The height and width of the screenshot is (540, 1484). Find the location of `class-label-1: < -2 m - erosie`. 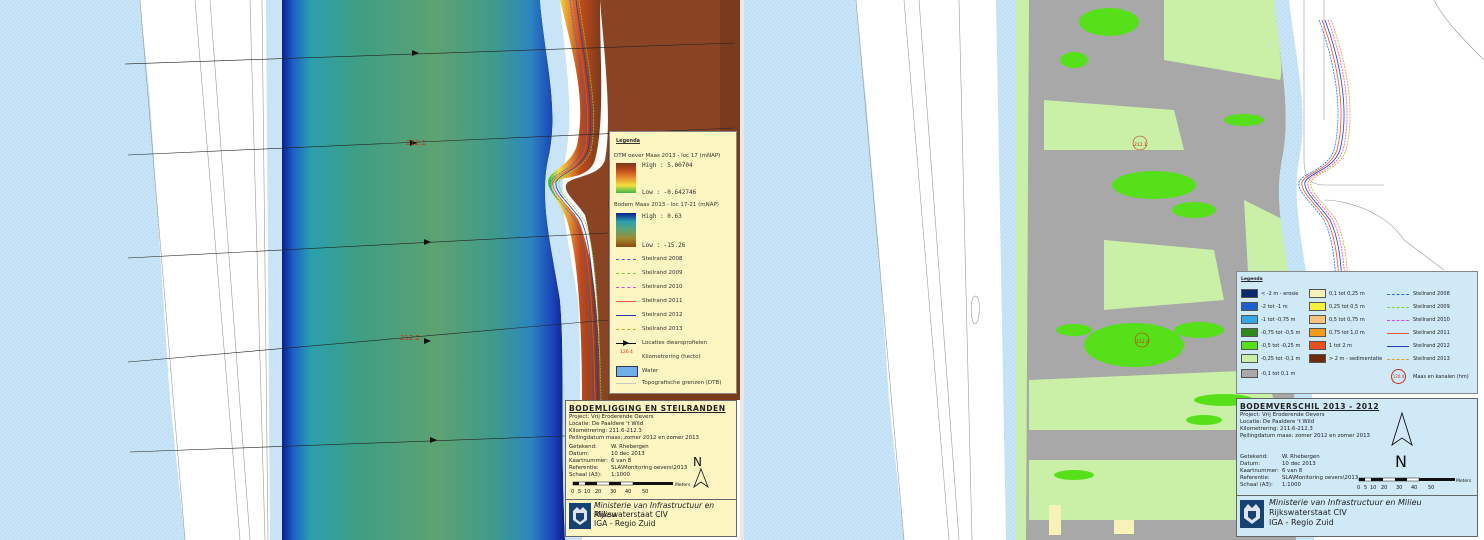

class-label-1: < -2 m - erosie is located at coordinates (1280, 294).